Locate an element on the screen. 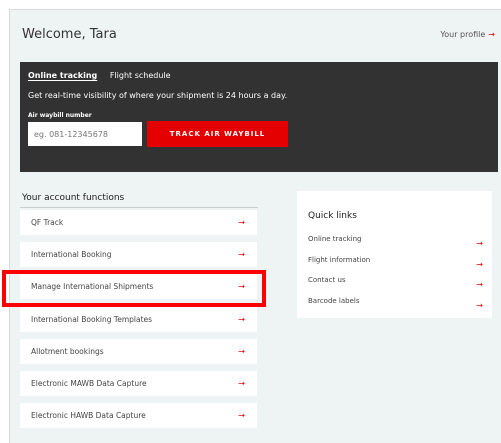 The height and width of the screenshot is (443, 501). profile-link: Your profile → is located at coordinates (467, 34).